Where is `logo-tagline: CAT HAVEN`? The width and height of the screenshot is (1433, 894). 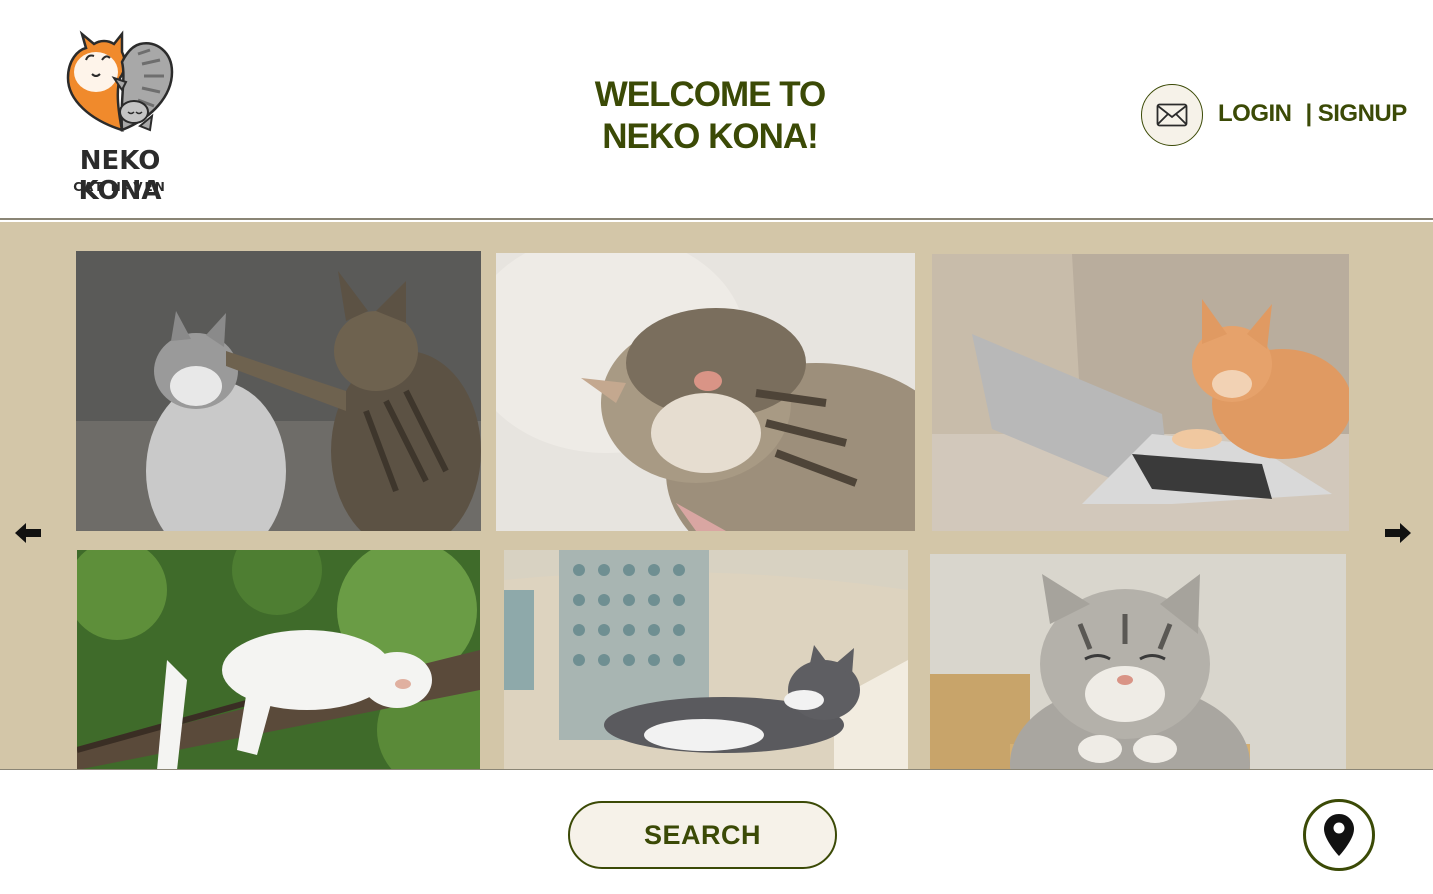 logo-tagline: CAT HAVEN is located at coordinates (120, 187).